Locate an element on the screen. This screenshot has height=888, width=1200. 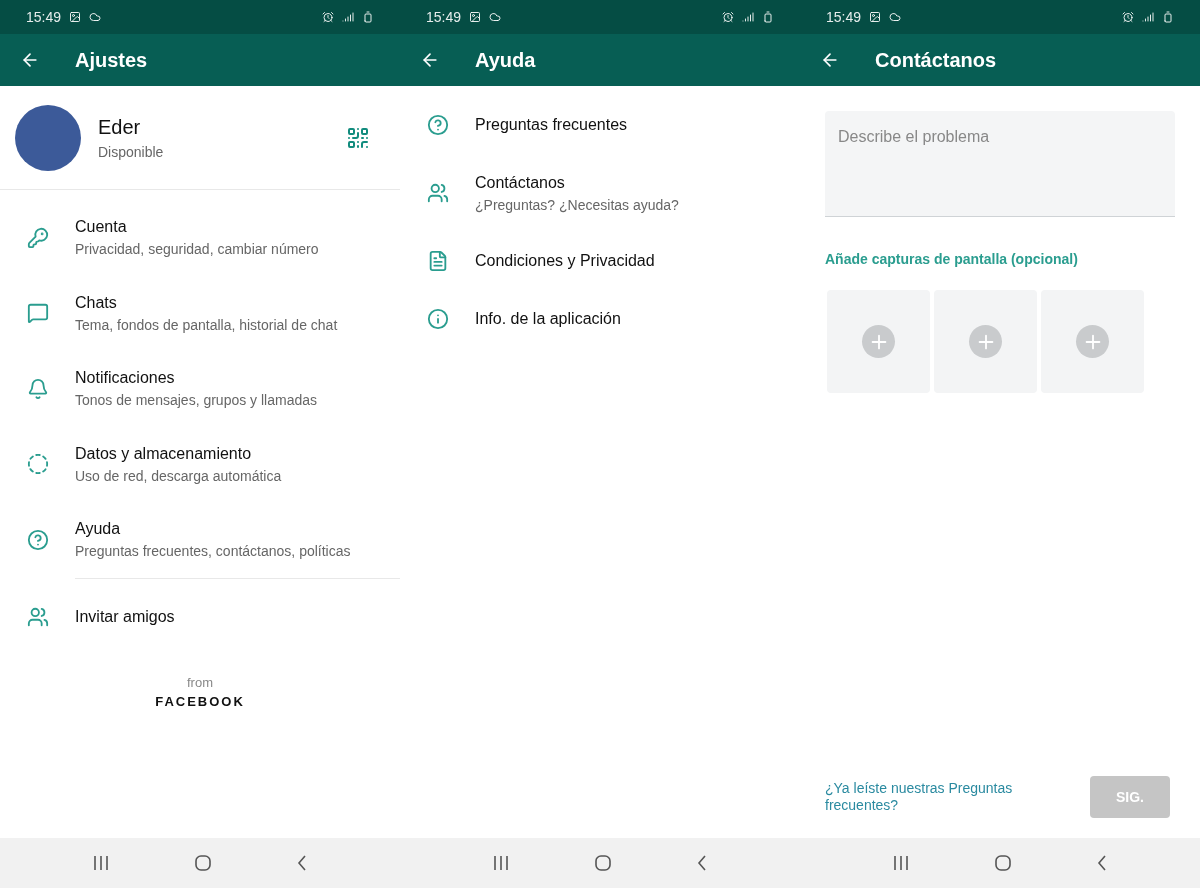
from-label: from is located at coordinates (200, 682).